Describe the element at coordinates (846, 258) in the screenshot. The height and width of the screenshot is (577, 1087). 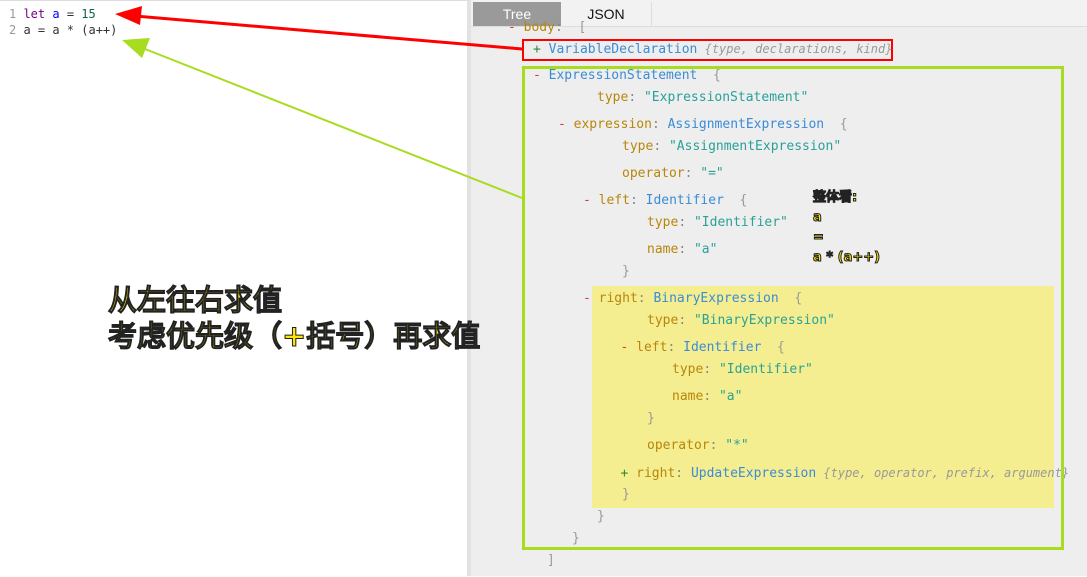
I see `annotation-line: a * (a++)` at that location.